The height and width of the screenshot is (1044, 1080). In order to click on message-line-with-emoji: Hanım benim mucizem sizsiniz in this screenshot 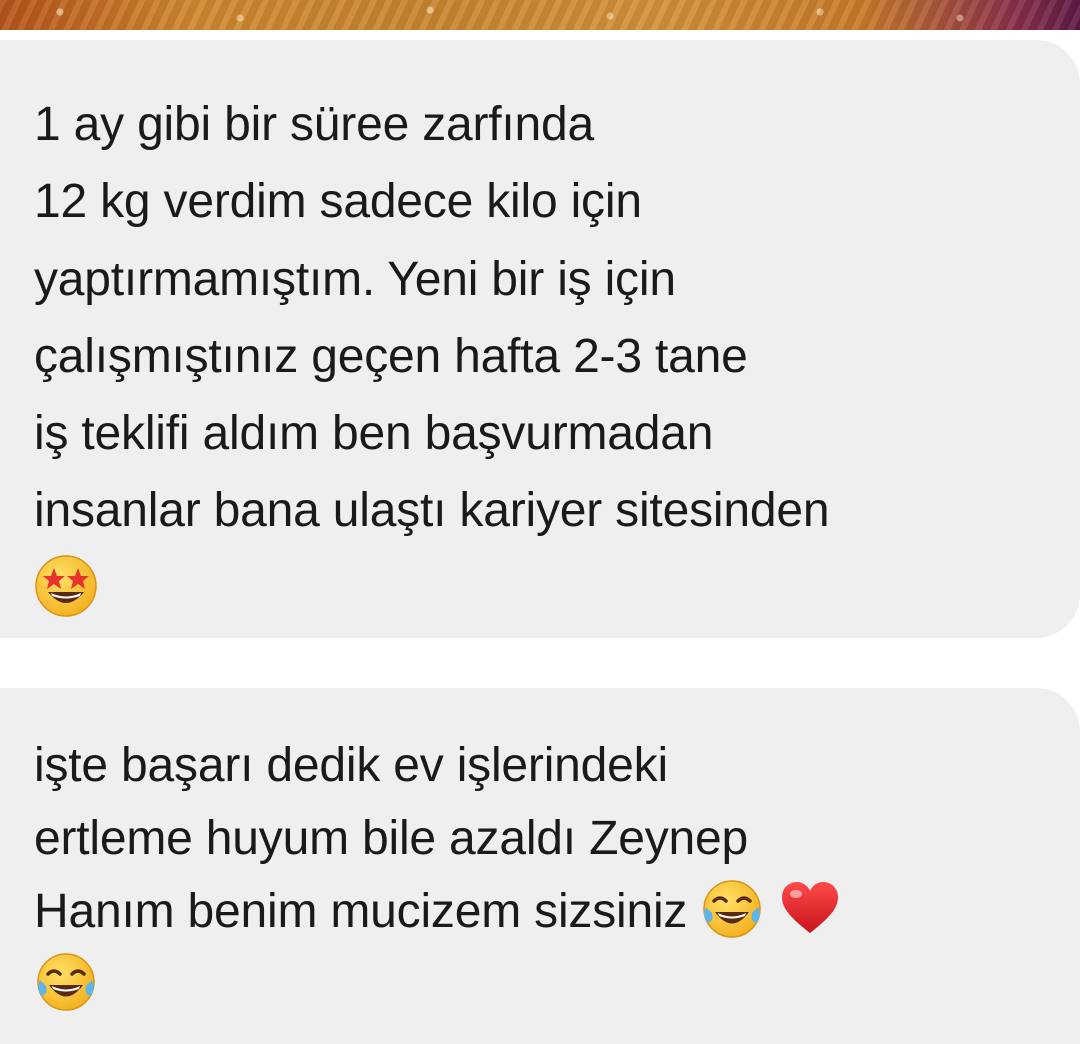, I will do `click(557, 912)`.